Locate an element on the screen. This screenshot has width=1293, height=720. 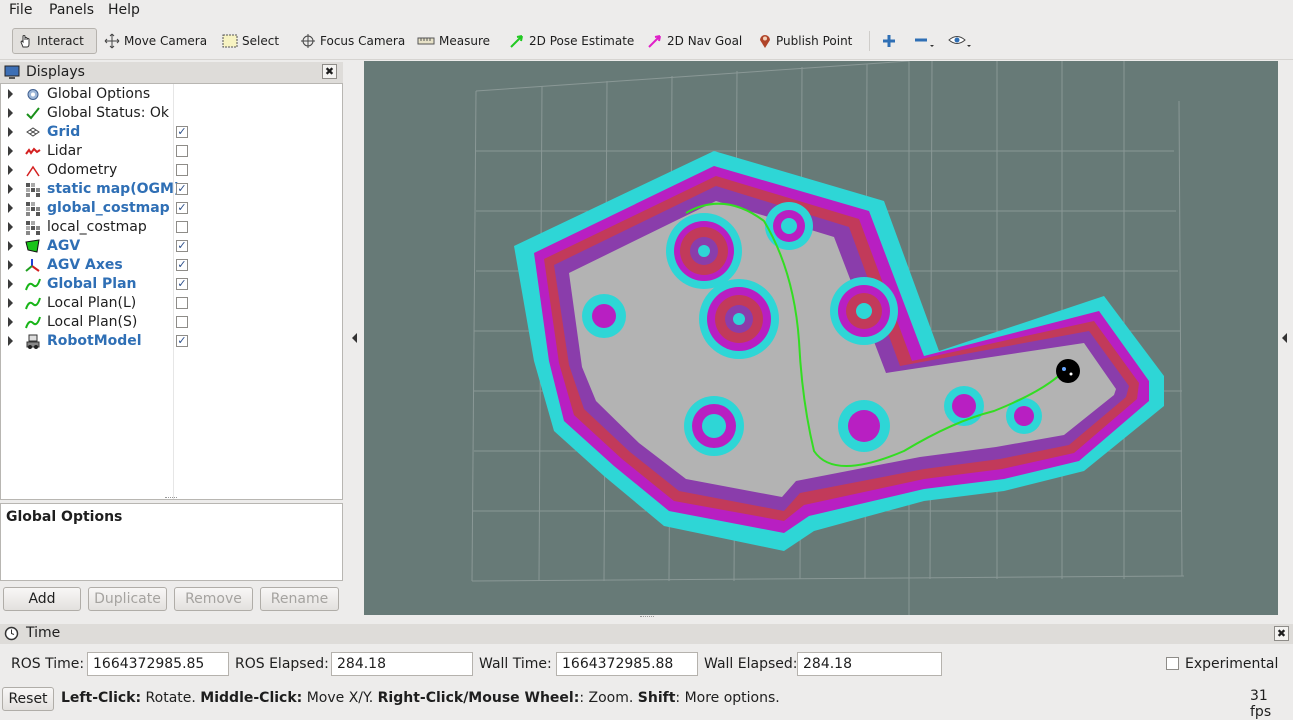
select-box-icon is located at coordinates (230, 41).